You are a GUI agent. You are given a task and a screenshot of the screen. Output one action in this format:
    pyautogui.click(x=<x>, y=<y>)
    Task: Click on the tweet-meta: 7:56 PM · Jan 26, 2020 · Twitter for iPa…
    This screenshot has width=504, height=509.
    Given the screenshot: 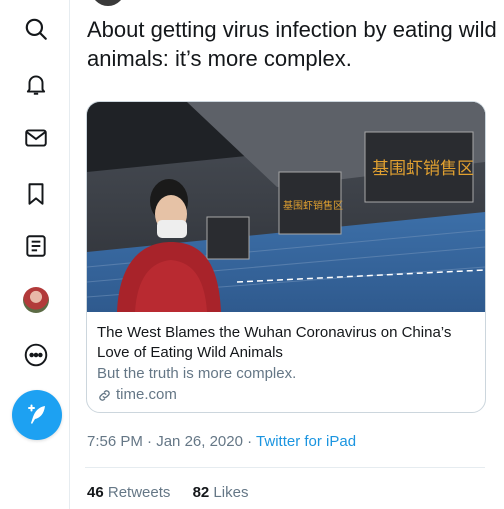 What is the action you would take?
    pyautogui.click(x=221, y=441)
    